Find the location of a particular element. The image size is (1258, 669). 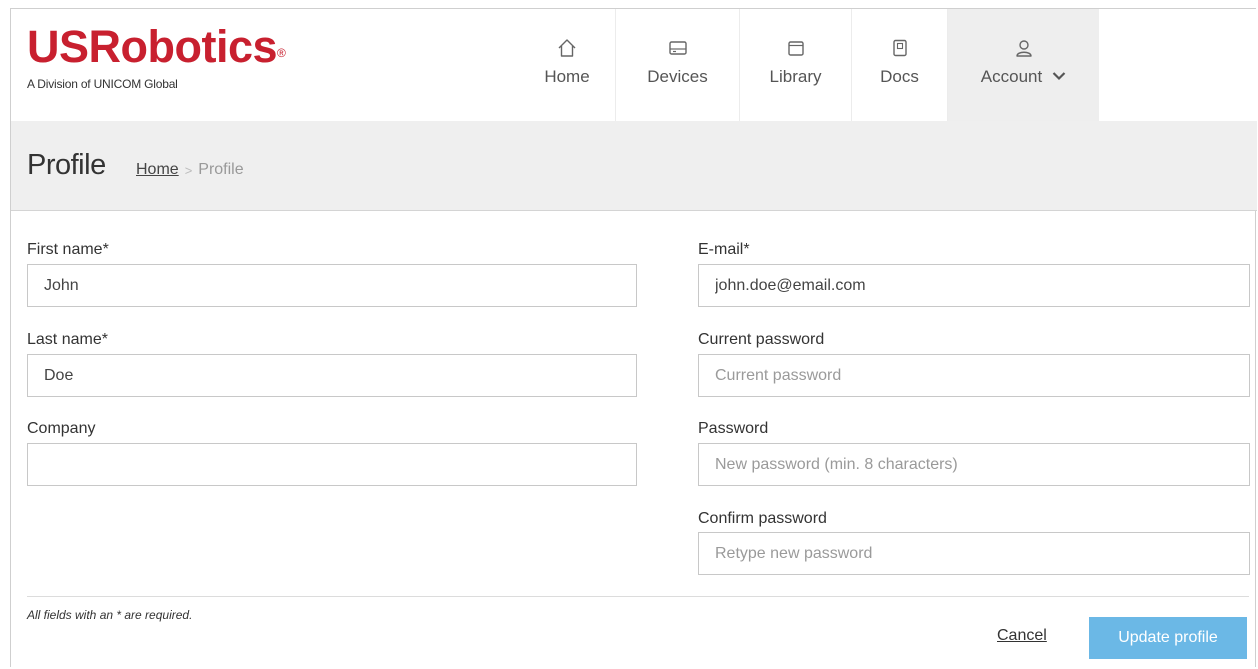

library-icon is located at coordinates (796, 48).